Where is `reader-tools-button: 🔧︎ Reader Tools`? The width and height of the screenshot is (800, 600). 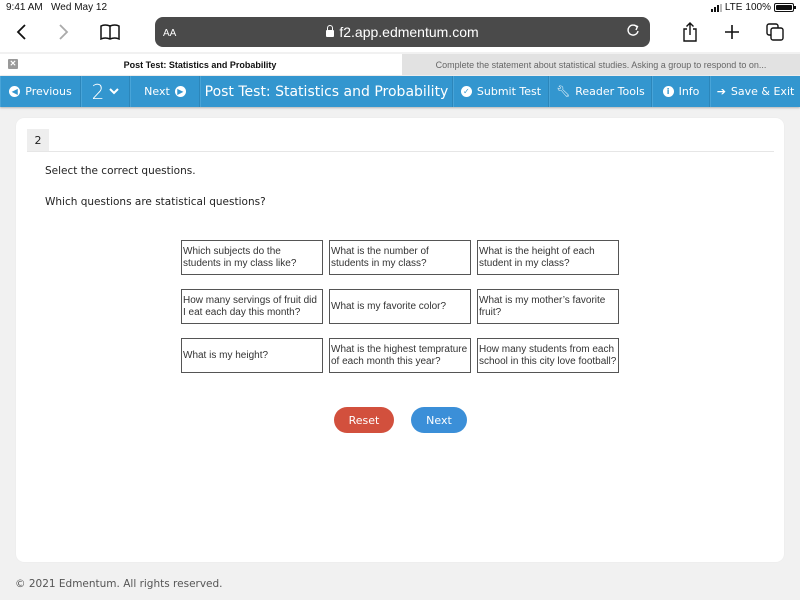 reader-tools-button: 🔧︎ Reader Tools is located at coordinates (600, 91).